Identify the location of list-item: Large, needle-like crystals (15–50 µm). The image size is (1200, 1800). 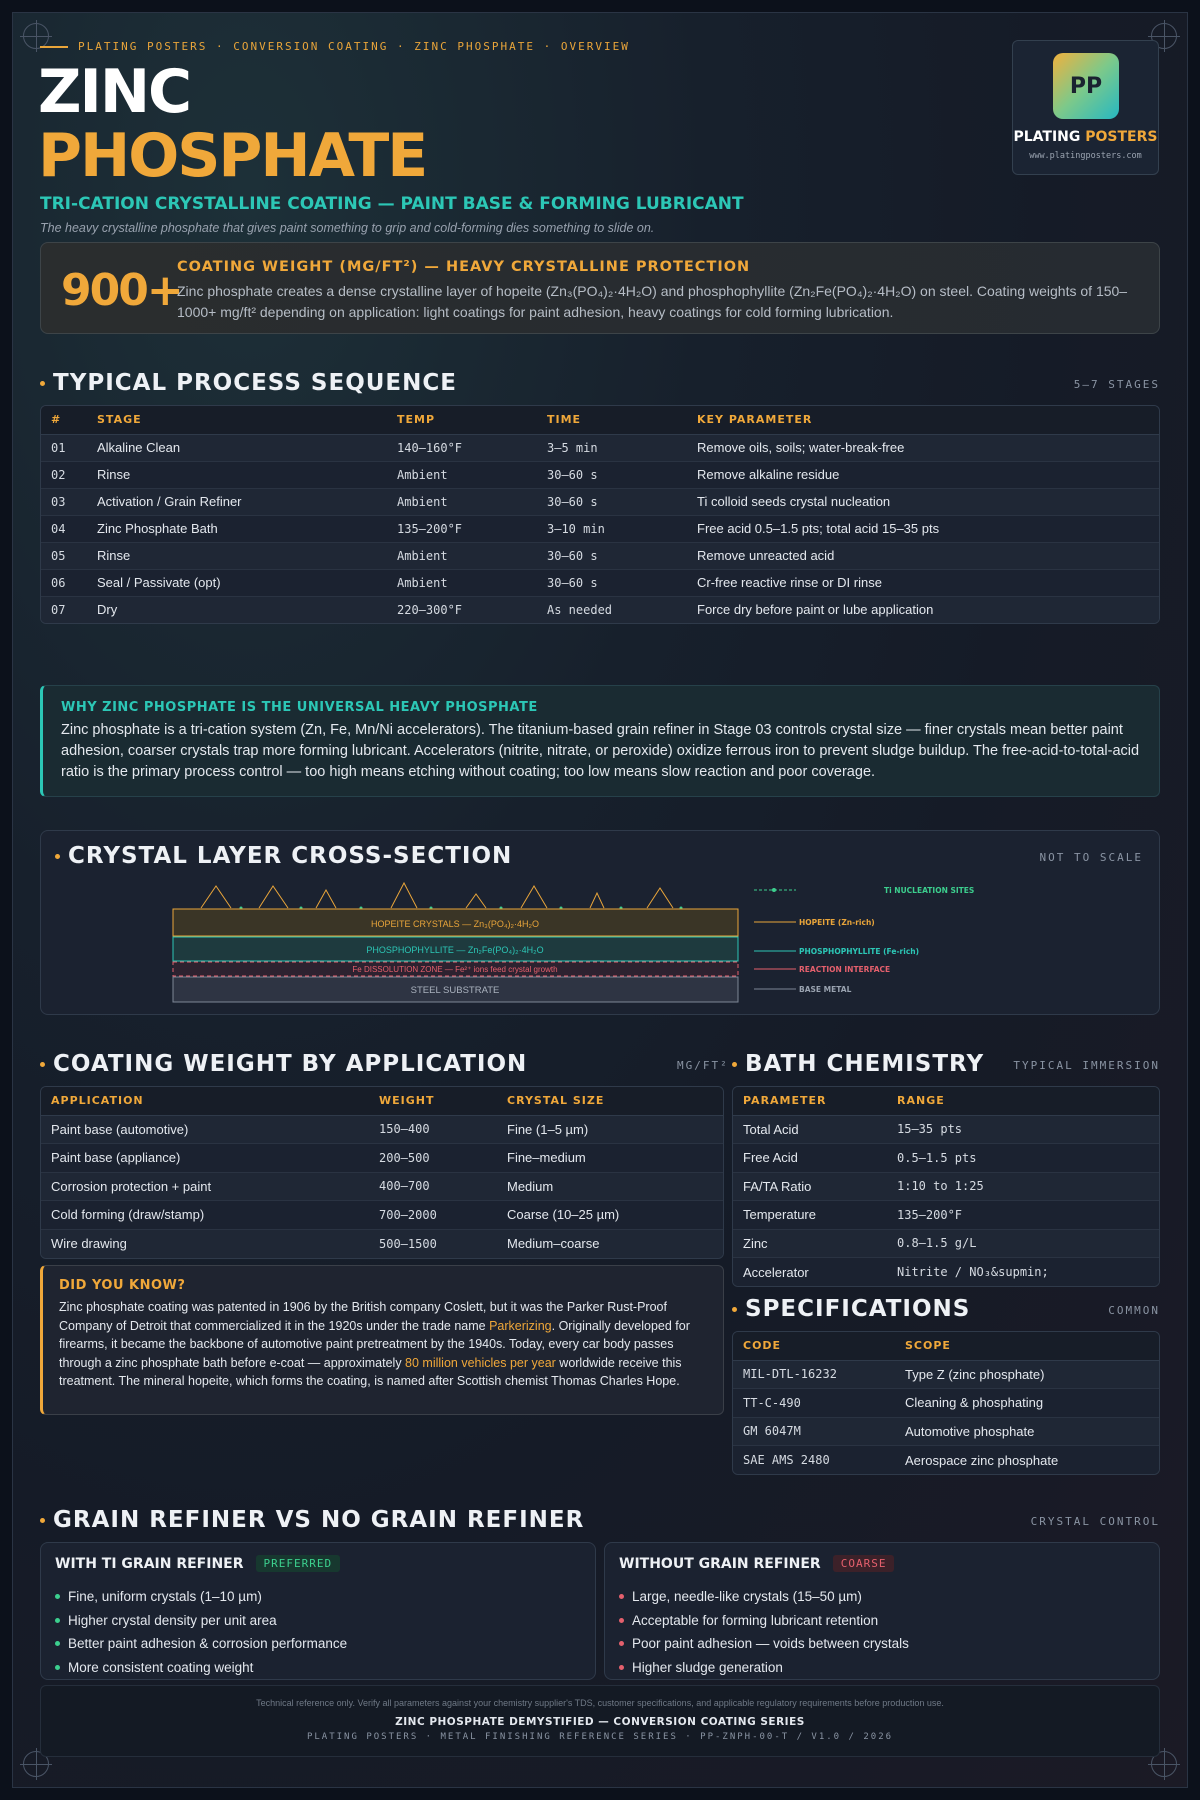
(764, 1597).